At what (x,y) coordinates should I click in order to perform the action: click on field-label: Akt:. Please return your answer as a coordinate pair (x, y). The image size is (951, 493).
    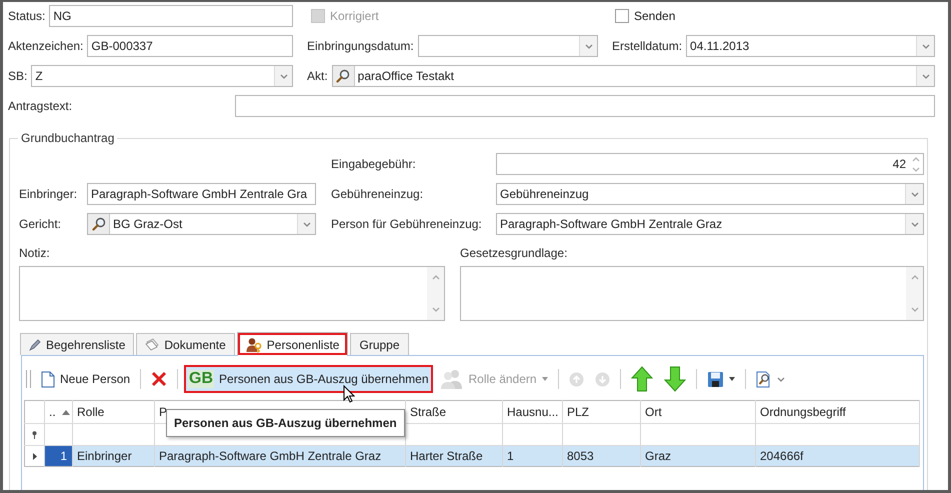
    Looking at the image, I should click on (317, 76).